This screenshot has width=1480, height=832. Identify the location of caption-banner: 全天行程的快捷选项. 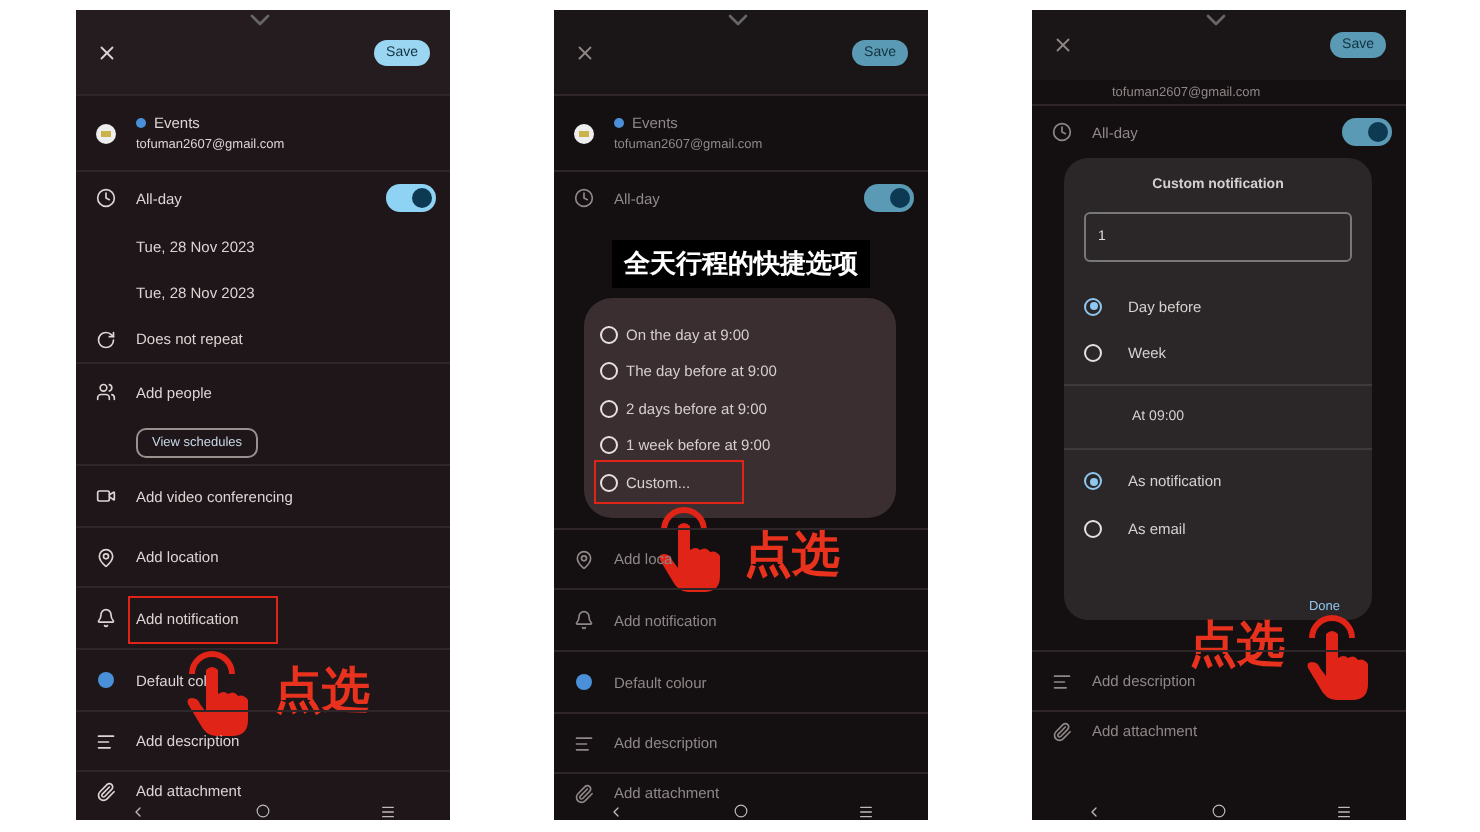
(741, 264).